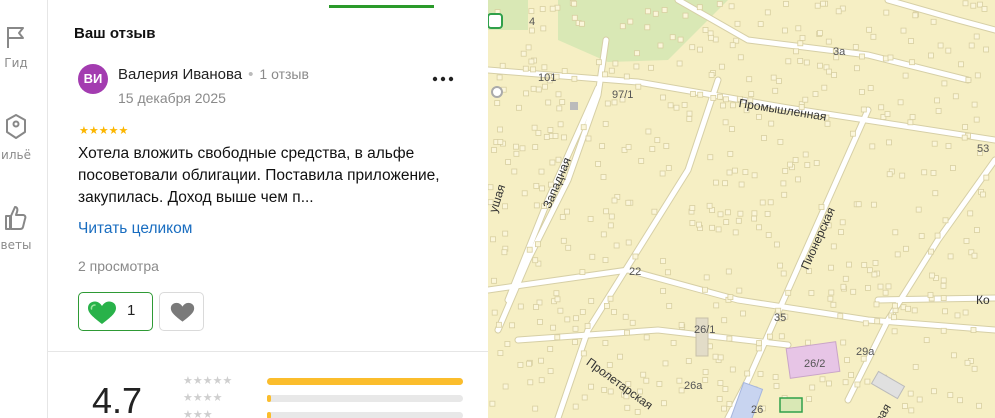 This screenshot has height=418, width=995. I want to click on avatar: ВИ, so click(93, 79).